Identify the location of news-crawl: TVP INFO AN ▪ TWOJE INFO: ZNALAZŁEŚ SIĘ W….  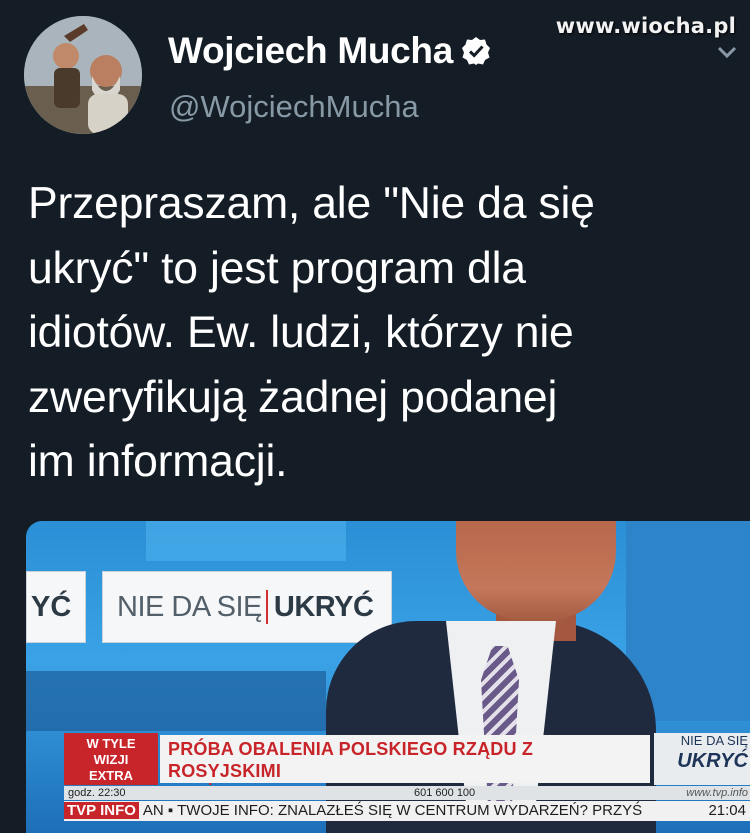
(407, 811).